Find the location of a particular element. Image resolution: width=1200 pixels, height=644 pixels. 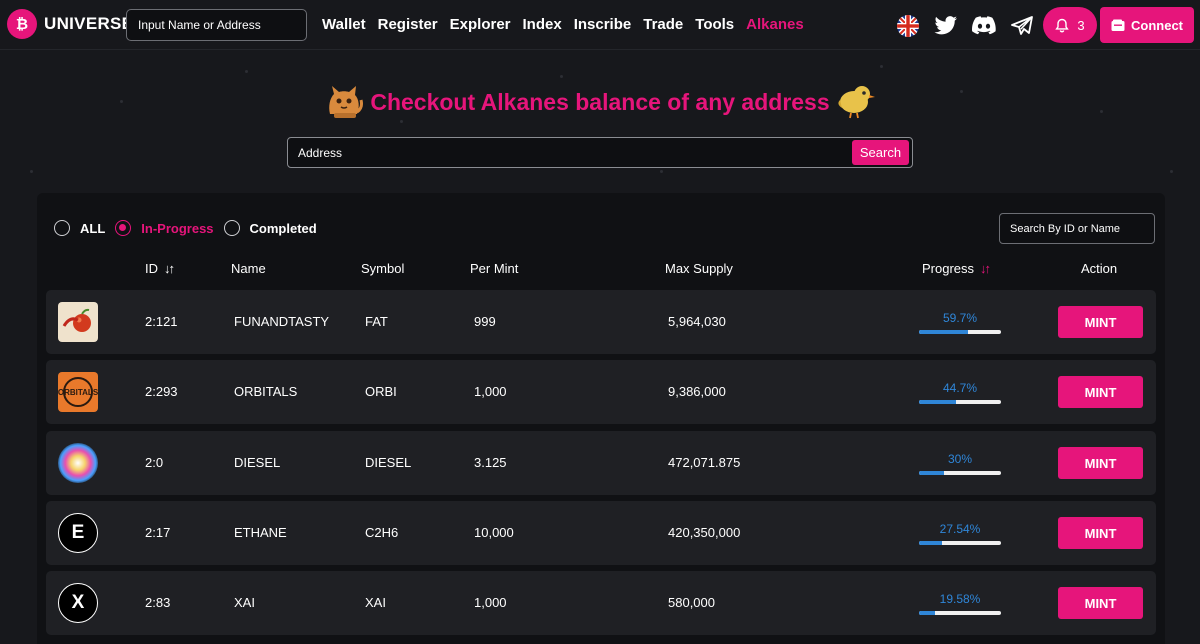

cell-per-mint: 999 is located at coordinates (485, 321).